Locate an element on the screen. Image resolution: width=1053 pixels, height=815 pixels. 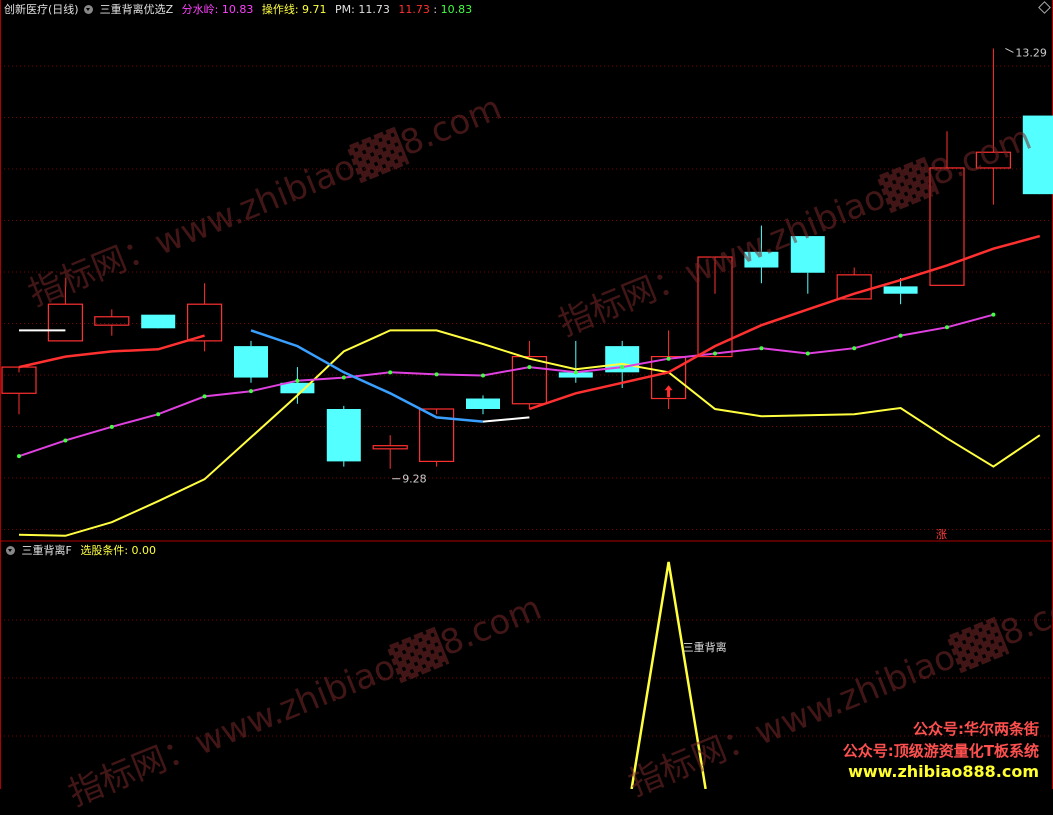
pm-label: PM: is located at coordinates (347, 9).